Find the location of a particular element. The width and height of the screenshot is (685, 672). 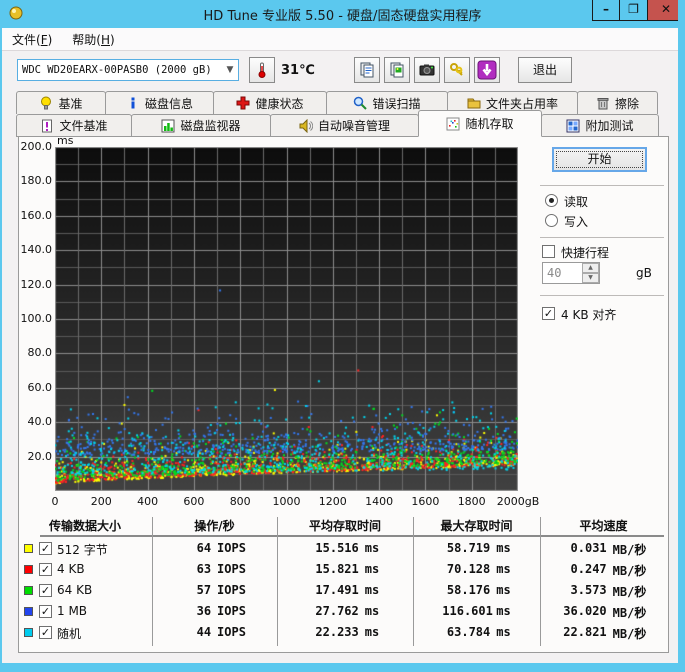

download-arrow-icon is located at coordinates (487, 70).